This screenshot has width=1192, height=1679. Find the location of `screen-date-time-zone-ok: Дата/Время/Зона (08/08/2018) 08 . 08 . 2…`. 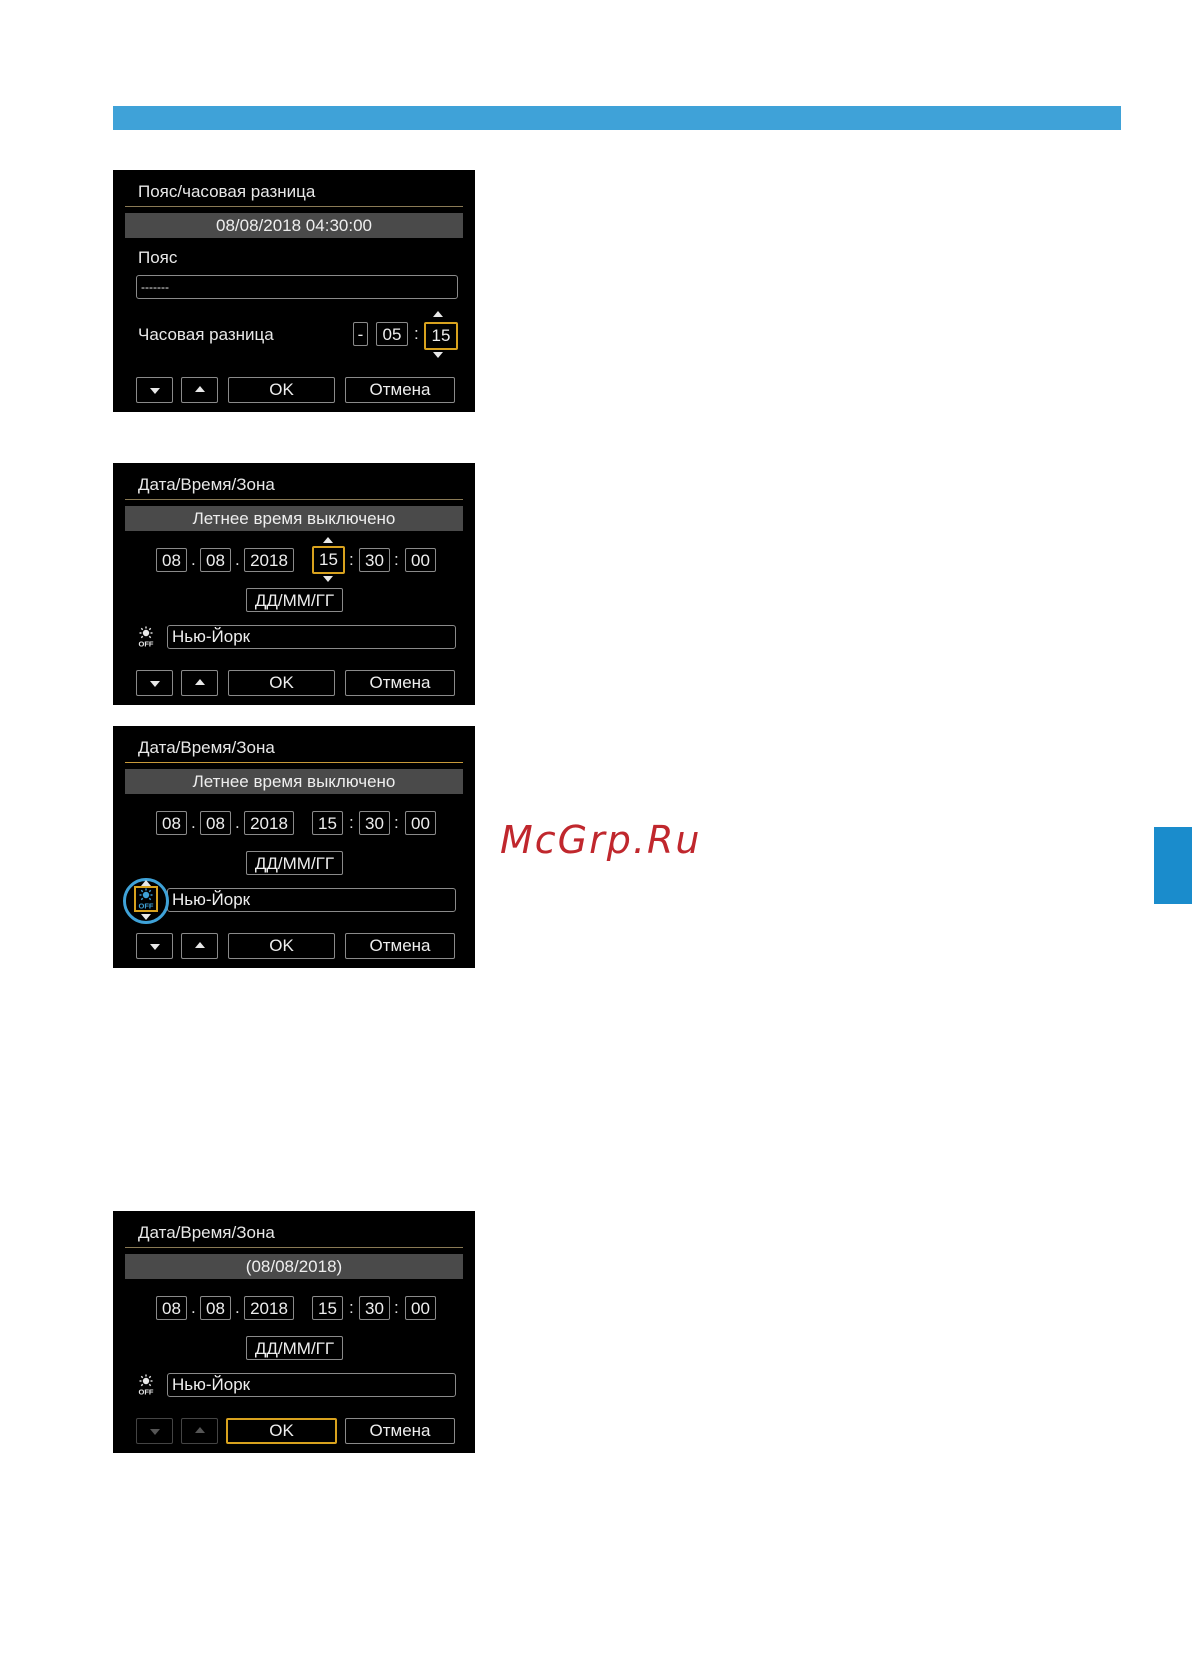

screen-date-time-zone-ok: Дата/Время/Зона (08/08/2018) 08 . 08 . 2… is located at coordinates (294, 1332).